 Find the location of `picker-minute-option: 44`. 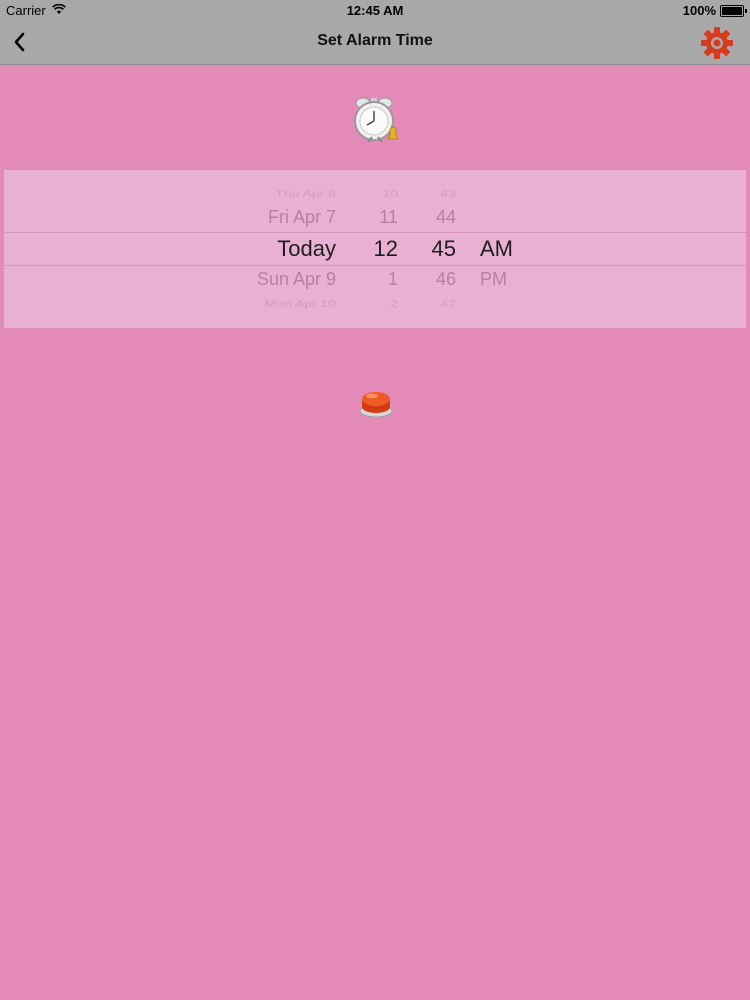

picker-minute-option: 44 is located at coordinates (426, 217).